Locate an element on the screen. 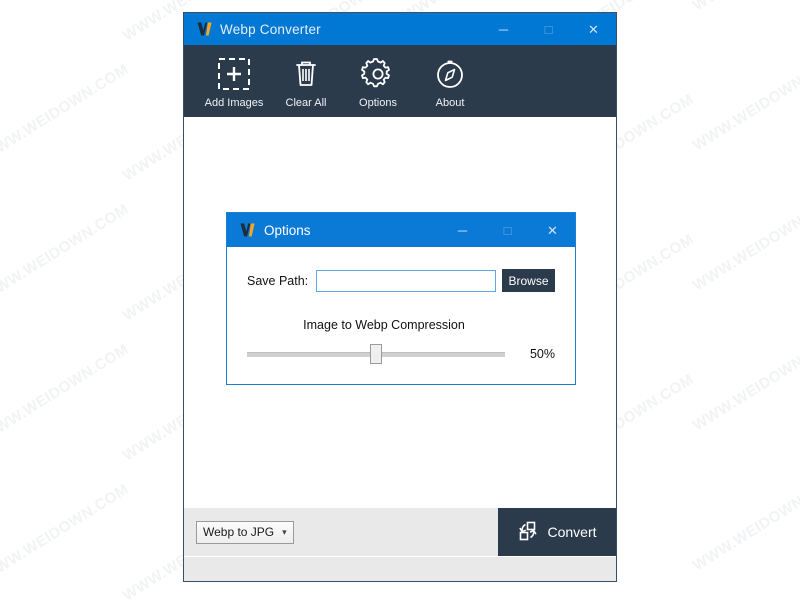 Image resolution: width=800 pixels, height=600 pixels. status-bar is located at coordinates (400, 568).